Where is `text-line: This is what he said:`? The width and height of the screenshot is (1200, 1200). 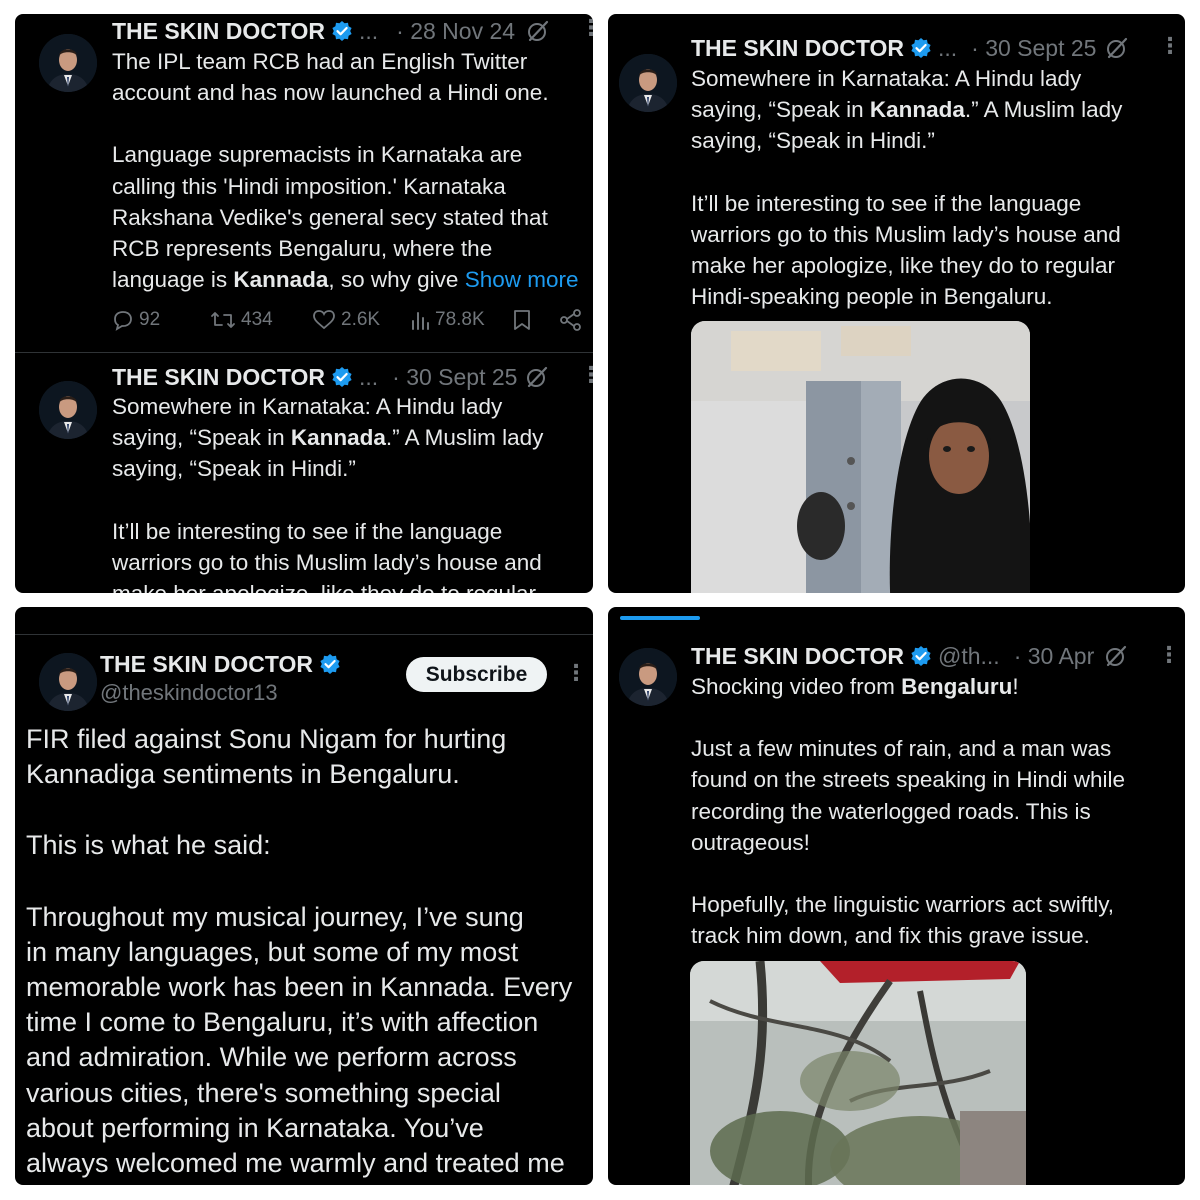
text-line: This is what he said: is located at coordinates (148, 845).